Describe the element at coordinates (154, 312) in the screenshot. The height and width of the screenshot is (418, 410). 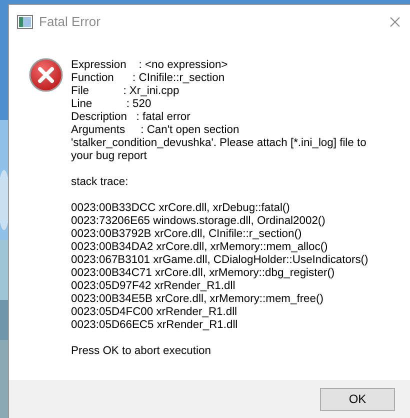
I see `stack-trace-line: 0023:05D4FC00 xrRender_R1.dll` at that location.